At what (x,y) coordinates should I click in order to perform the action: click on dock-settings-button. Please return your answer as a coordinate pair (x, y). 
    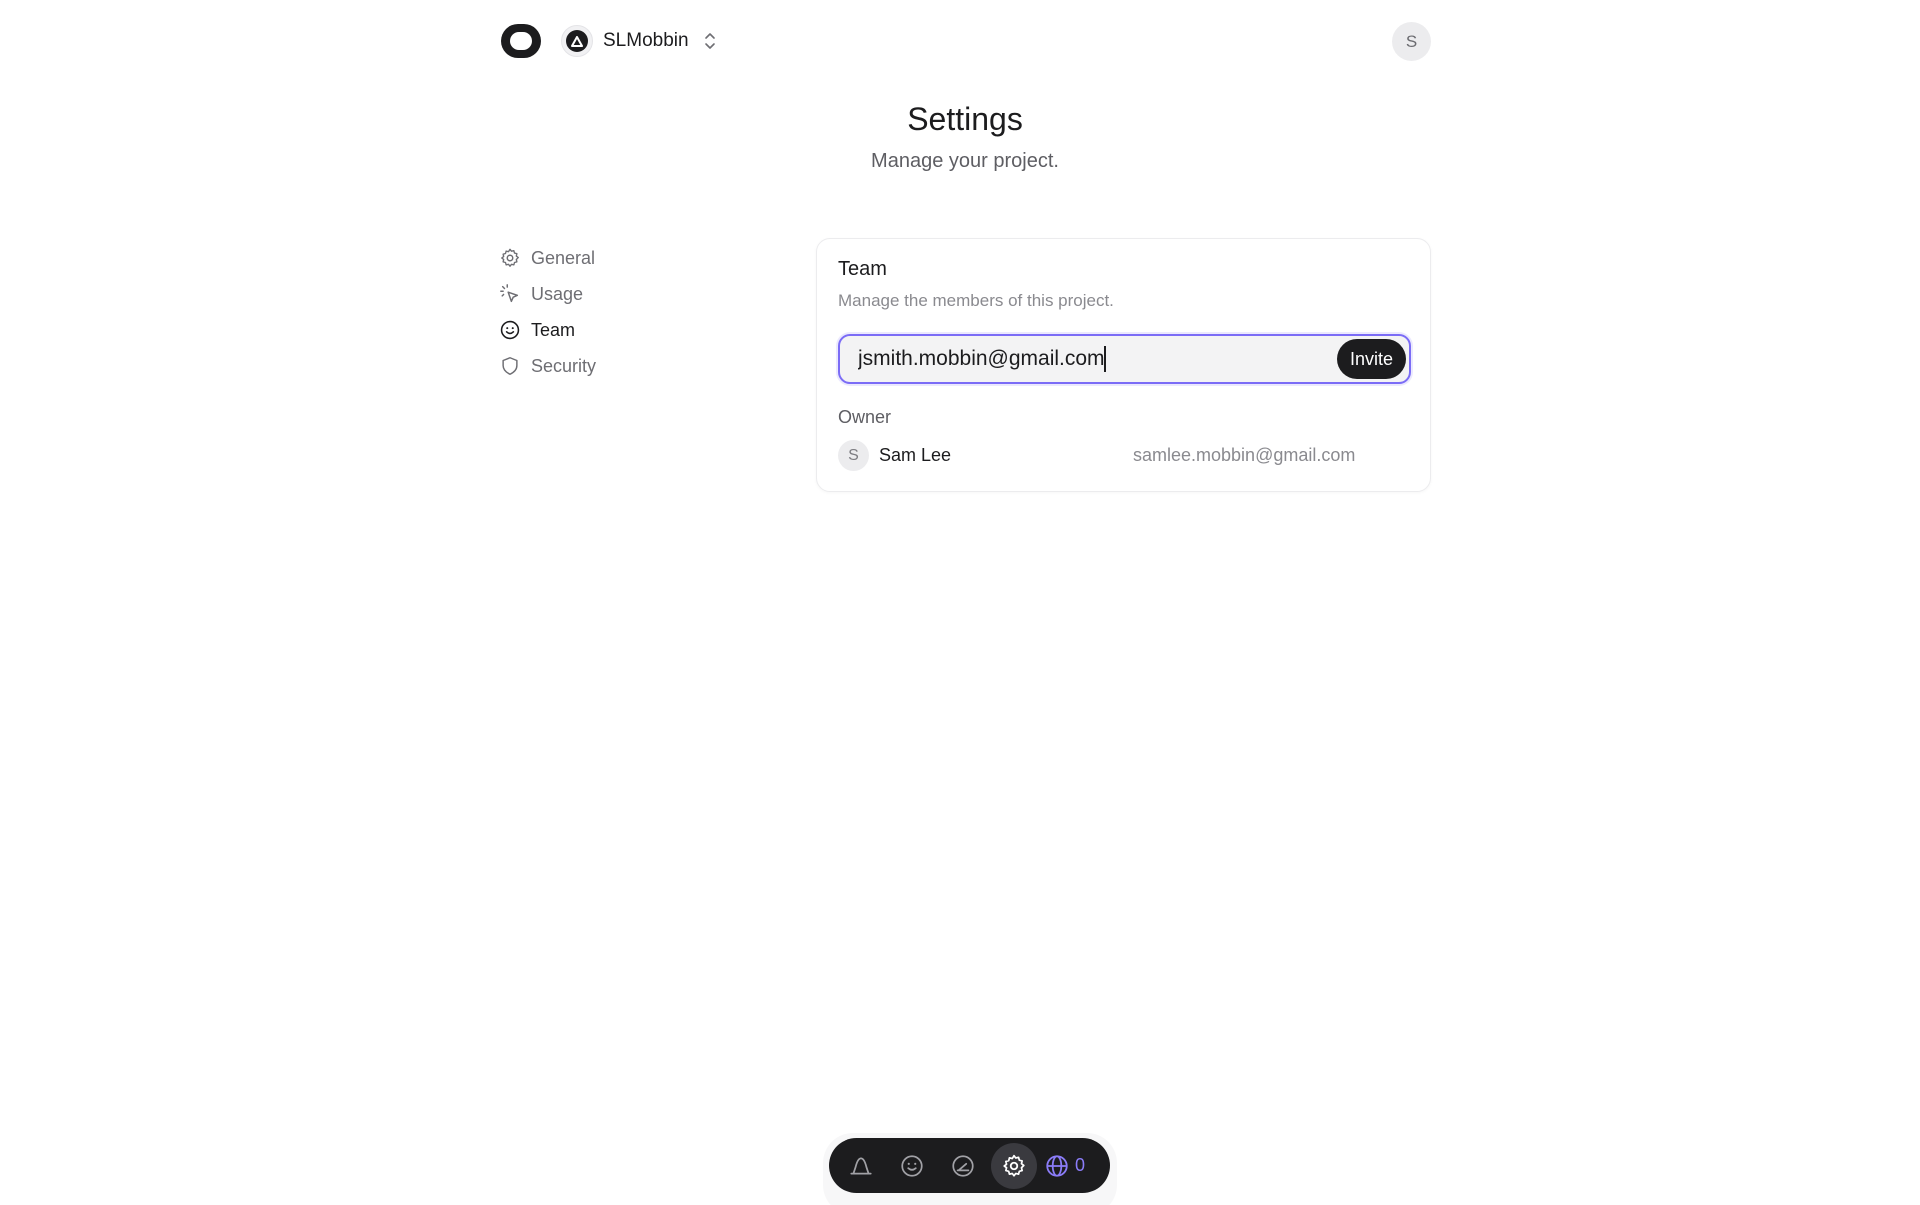
    Looking at the image, I should click on (1014, 1165).